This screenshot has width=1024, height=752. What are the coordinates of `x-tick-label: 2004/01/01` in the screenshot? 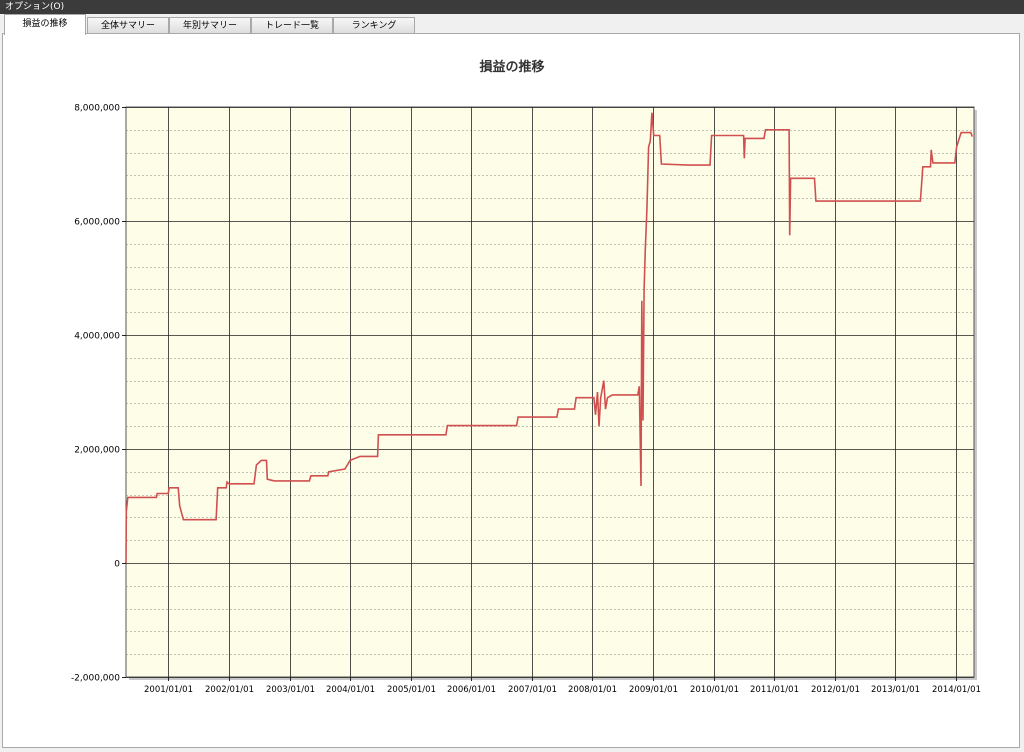 It's located at (350, 690).